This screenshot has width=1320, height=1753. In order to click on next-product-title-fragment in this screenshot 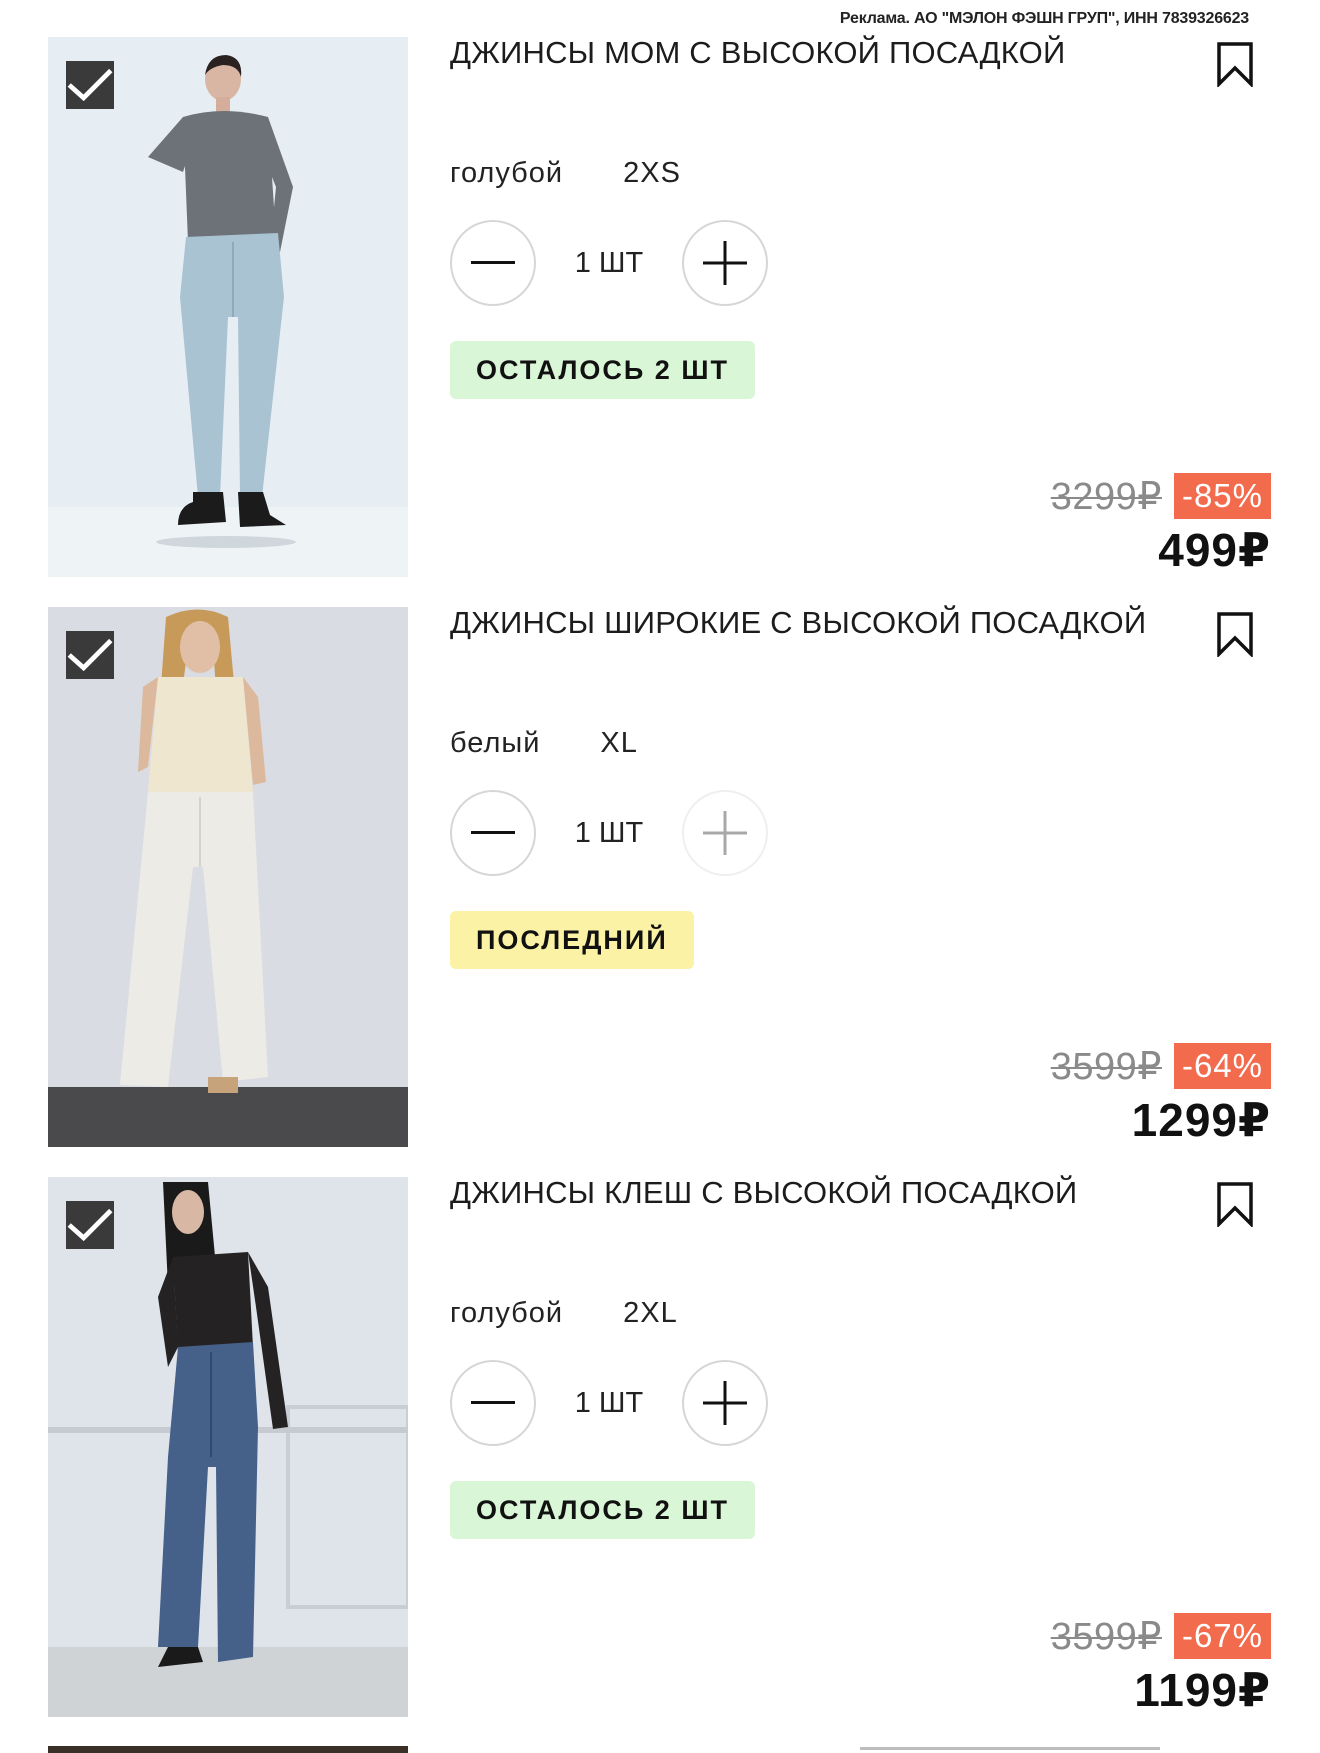, I will do `click(1010, 1748)`.